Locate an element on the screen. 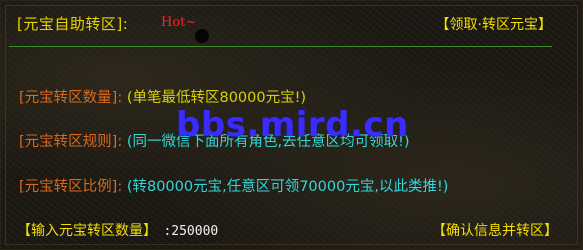  rule-row-amount: [元宝转区数量]: (单笔最低转区80000元宝!) is located at coordinates (162, 96).